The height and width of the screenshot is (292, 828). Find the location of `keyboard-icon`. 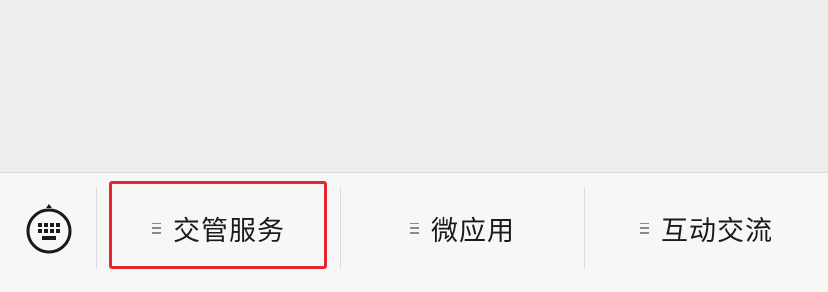

keyboard-icon is located at coordinates (49, 229).